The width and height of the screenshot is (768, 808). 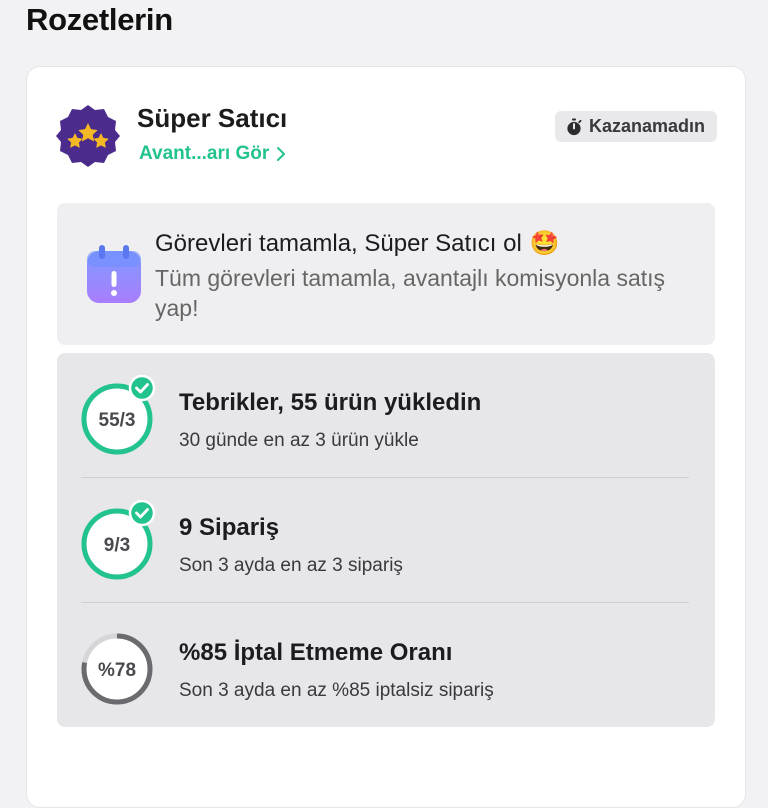 What do you see at coordinates (338, 243) in the screenshot?
I see `info-title-text: Görevleri tamamla, Süper Satıcı ol` at bounding box center [338, 243].